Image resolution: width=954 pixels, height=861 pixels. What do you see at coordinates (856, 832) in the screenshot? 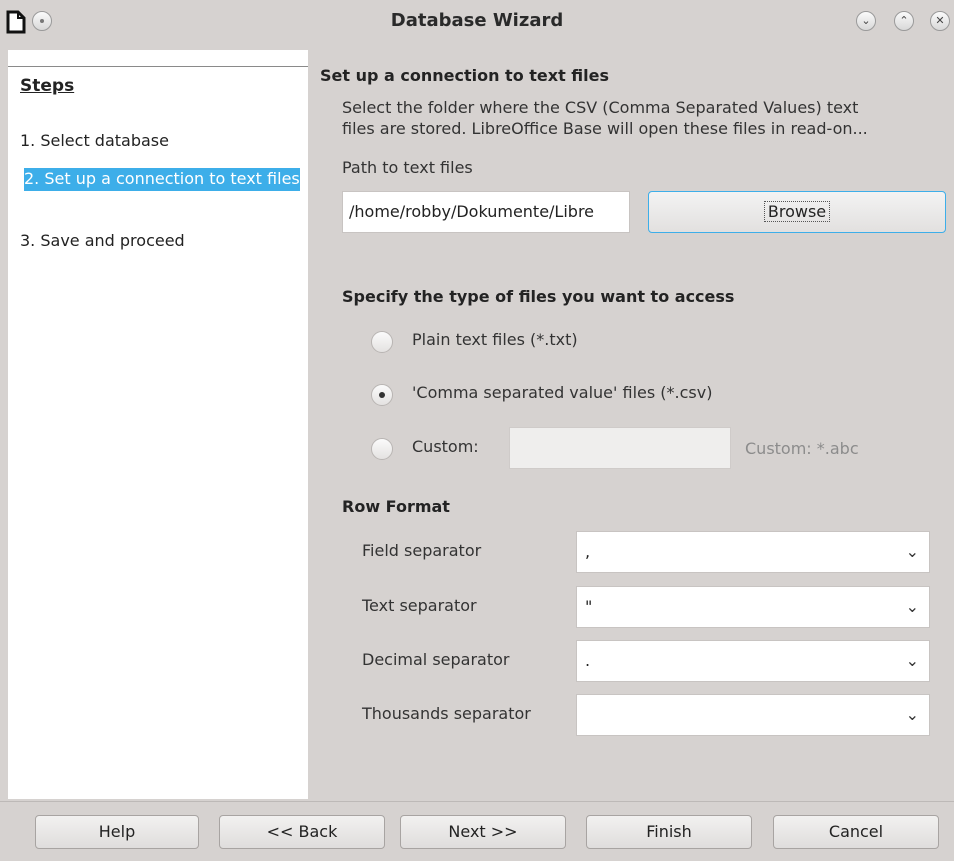
I see `cancel-button: Cancel` at bounding box center [856, 832].